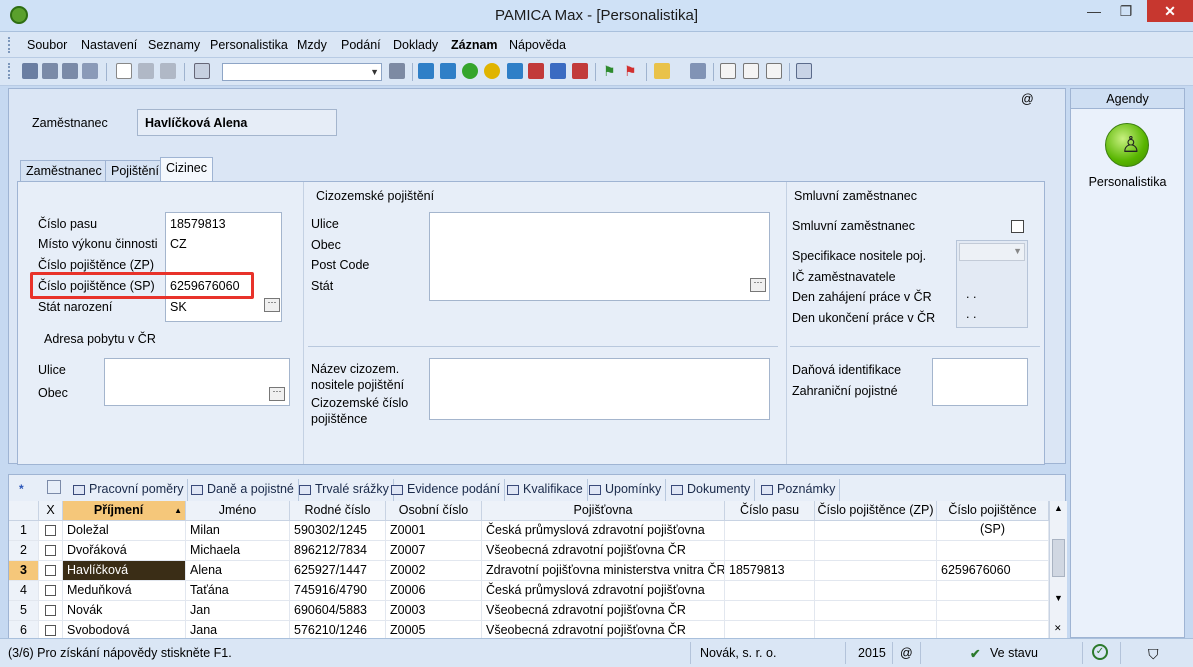  I want to click on help-icon, so click(804, 71).